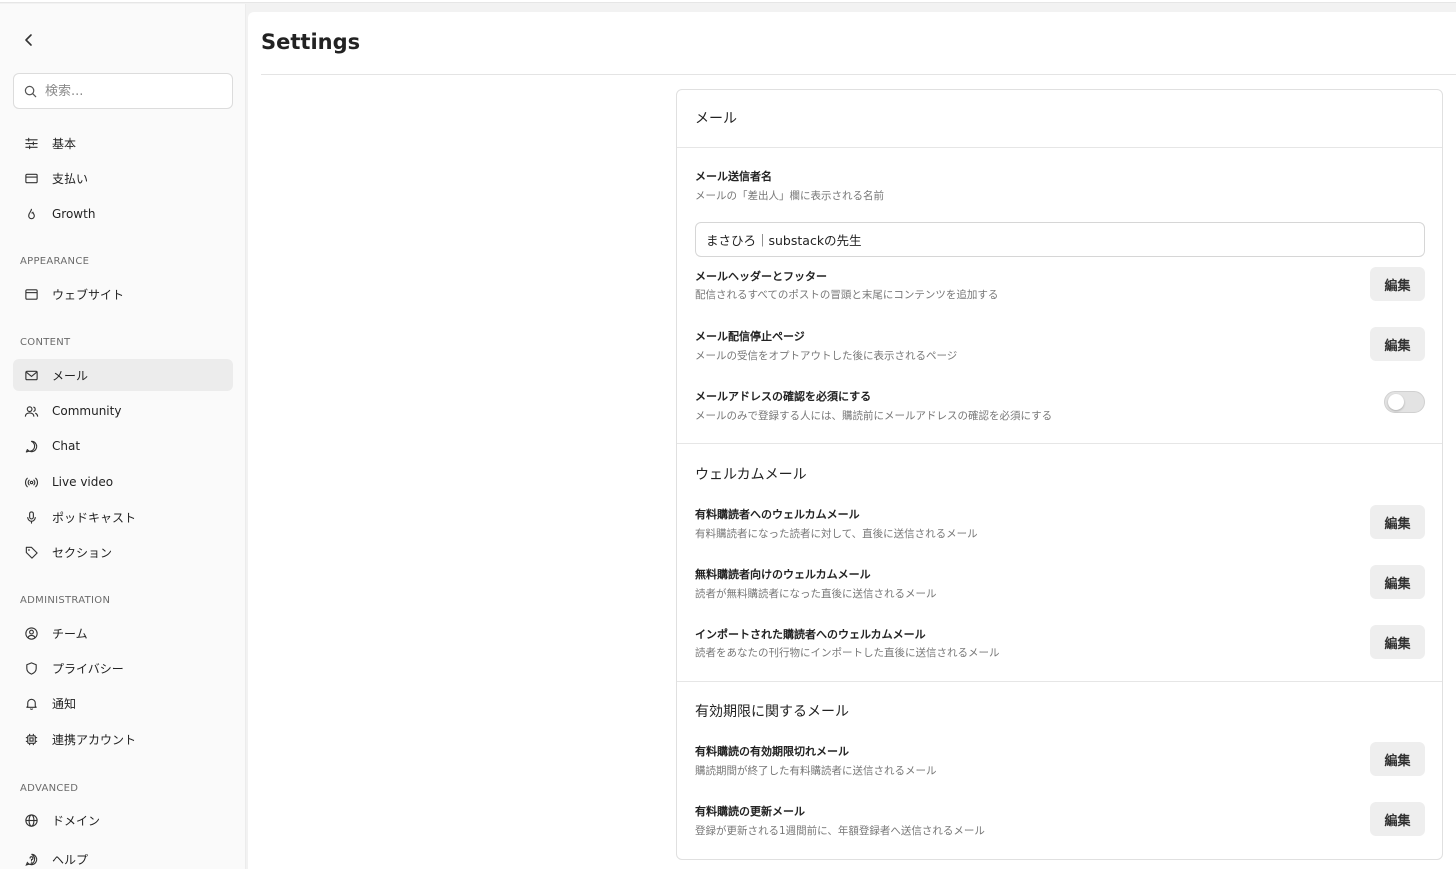 The width and height of the screenshot is (1456, 869). What do you see at coordinates (816, 594) in the screenshot?
I see `free-welcome-desc: 読者が無料購読者になった直後に送信されるメール` at bounding box center [816, 594].